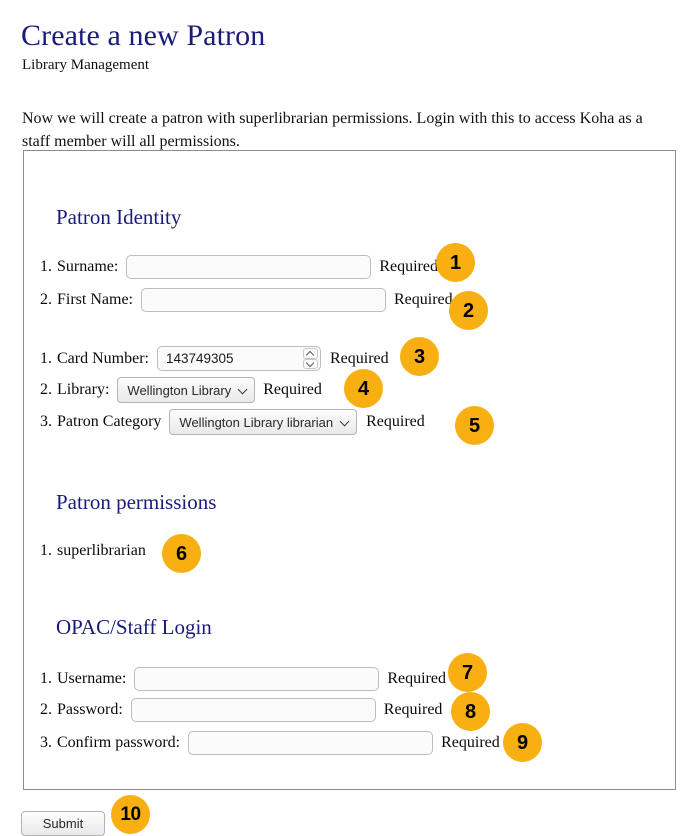 This screenshot has width=699, height=836. I want to click on field-label-username: Username:, so click(92, 678).